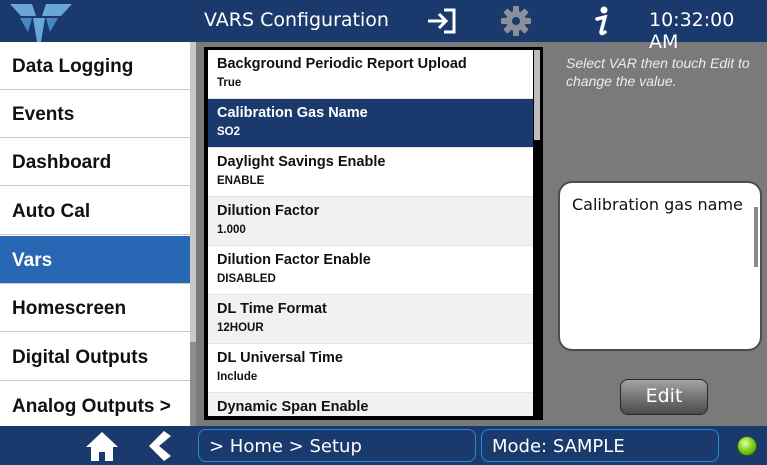 This screenshot has height=465, width=767. I want to click on sidebar-item-label: Events, so click(43, 114).